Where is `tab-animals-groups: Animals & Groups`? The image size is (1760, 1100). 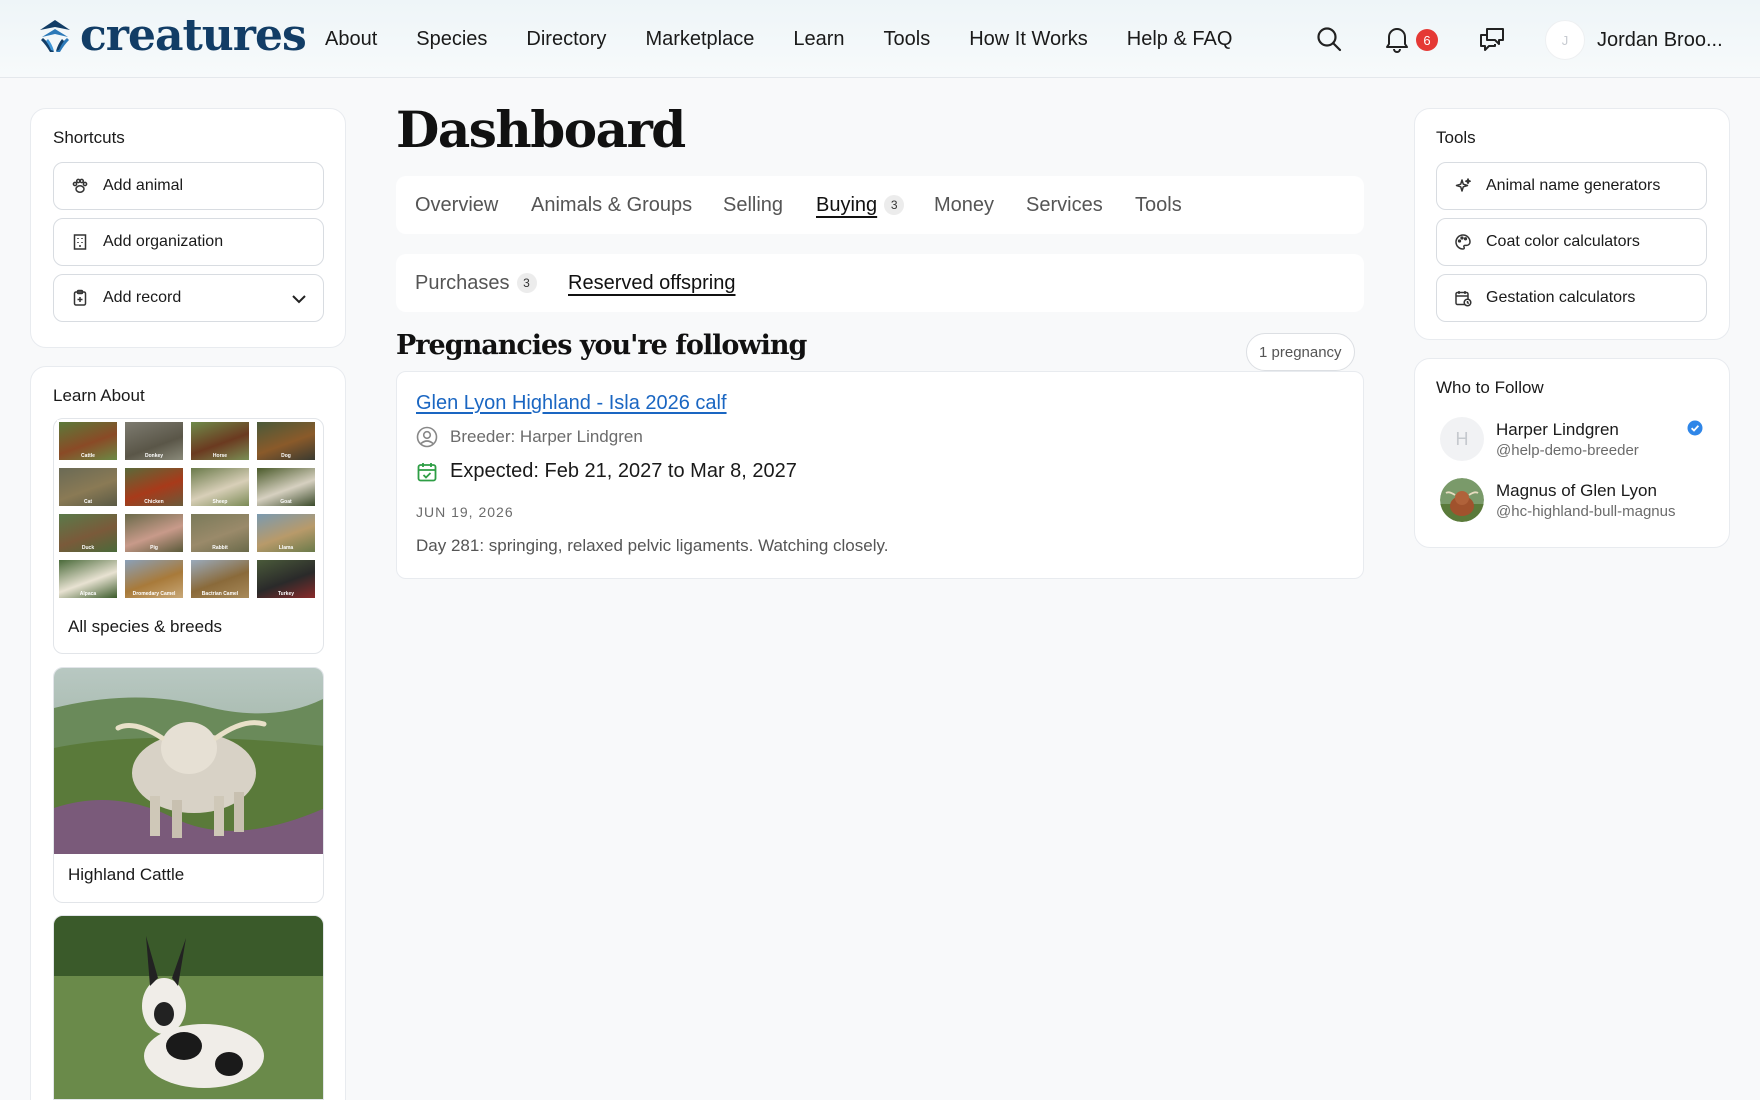 tab-animals-groups: Animals & Groups is located at coordinates (611, 205).